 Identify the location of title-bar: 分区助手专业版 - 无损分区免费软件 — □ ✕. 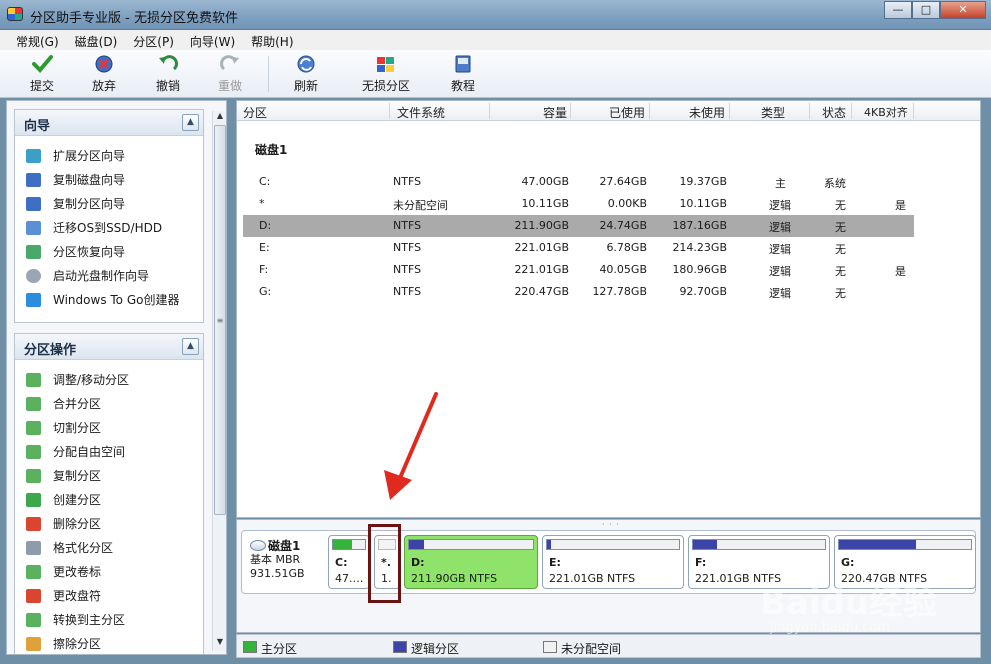
(495, 15).